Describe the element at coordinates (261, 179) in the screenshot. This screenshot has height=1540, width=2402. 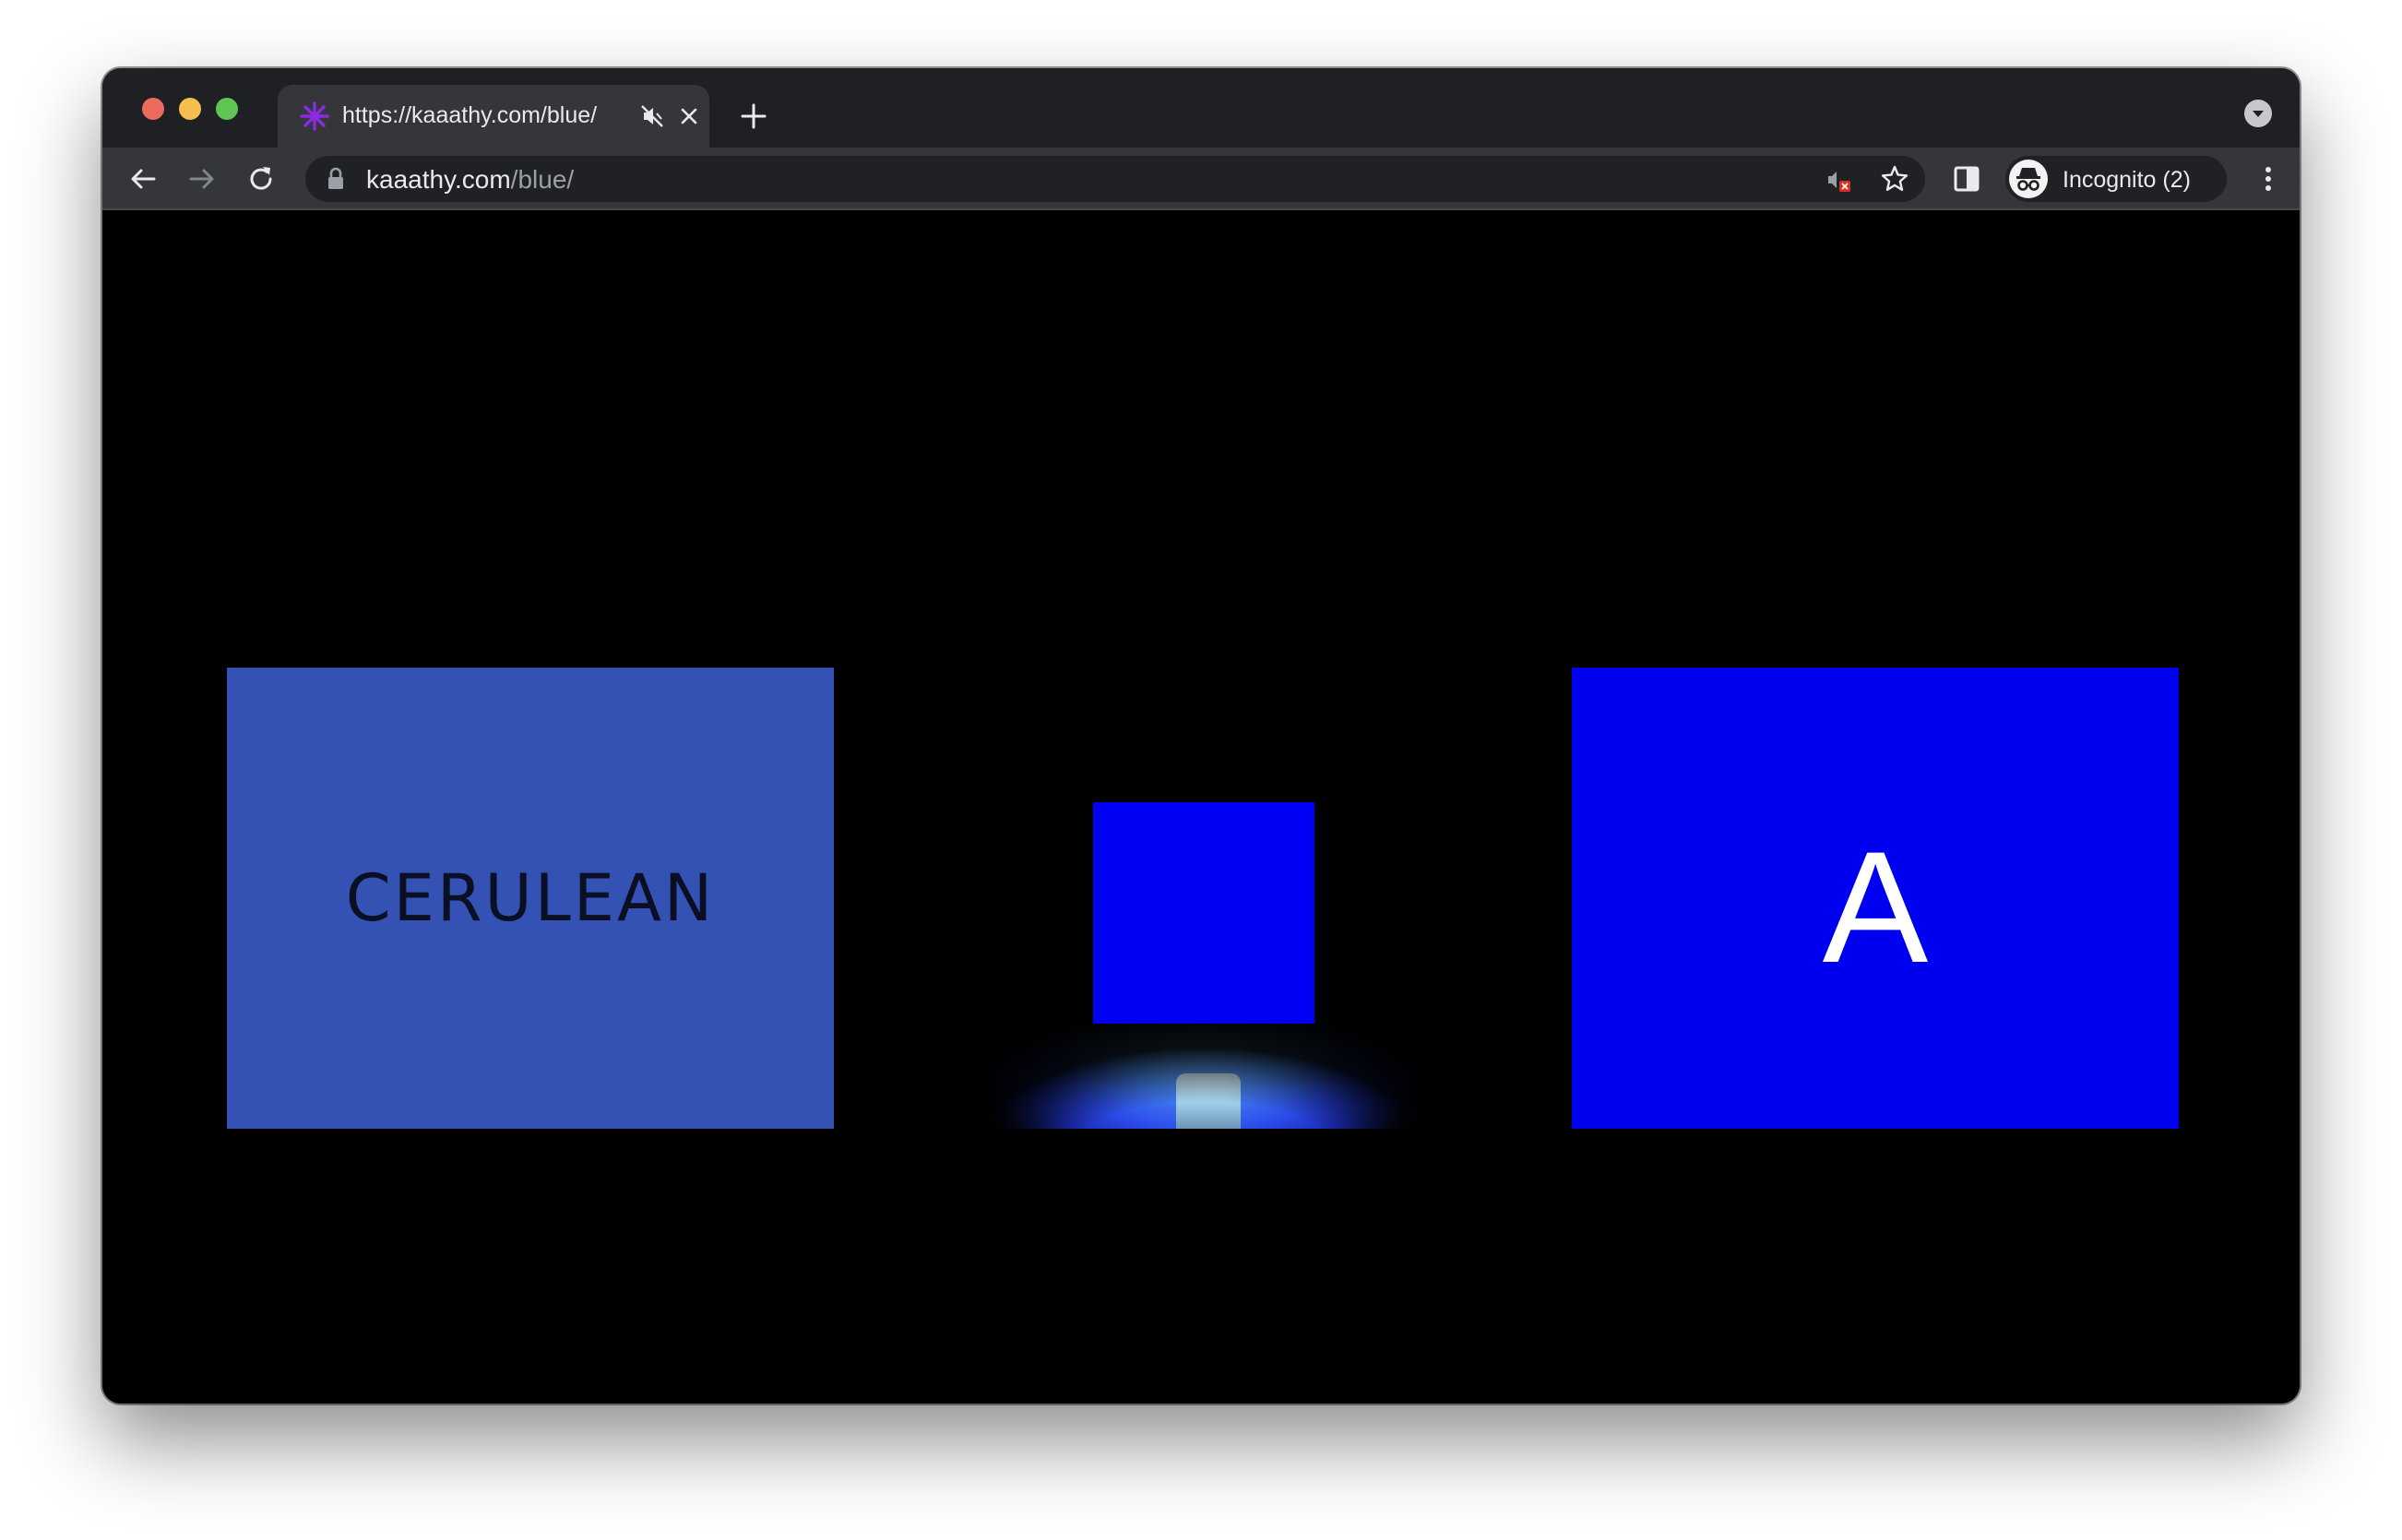
I see `reload-icon` at that location.